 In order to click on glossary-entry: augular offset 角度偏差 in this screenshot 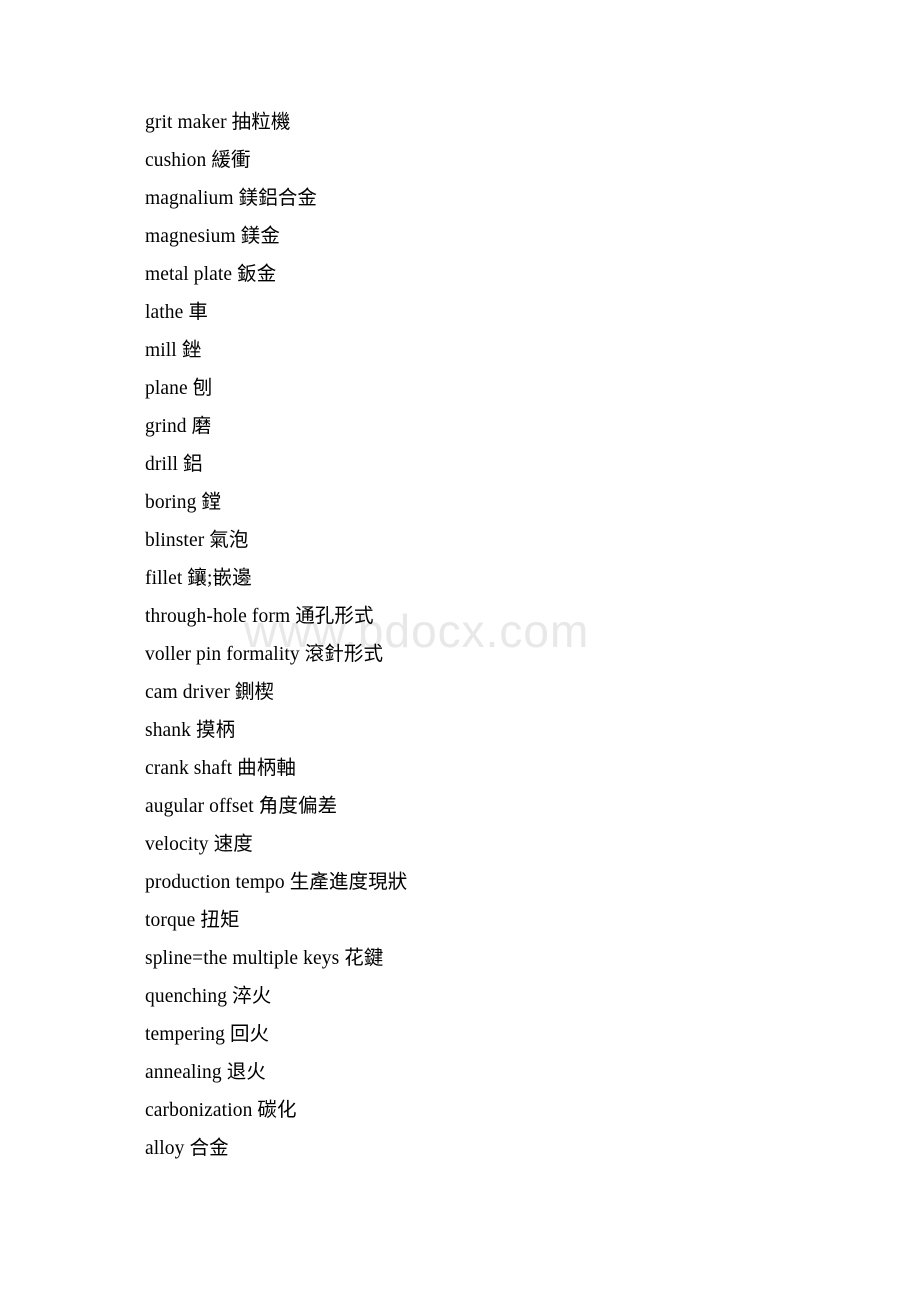, I will do `click(512, 807)`.